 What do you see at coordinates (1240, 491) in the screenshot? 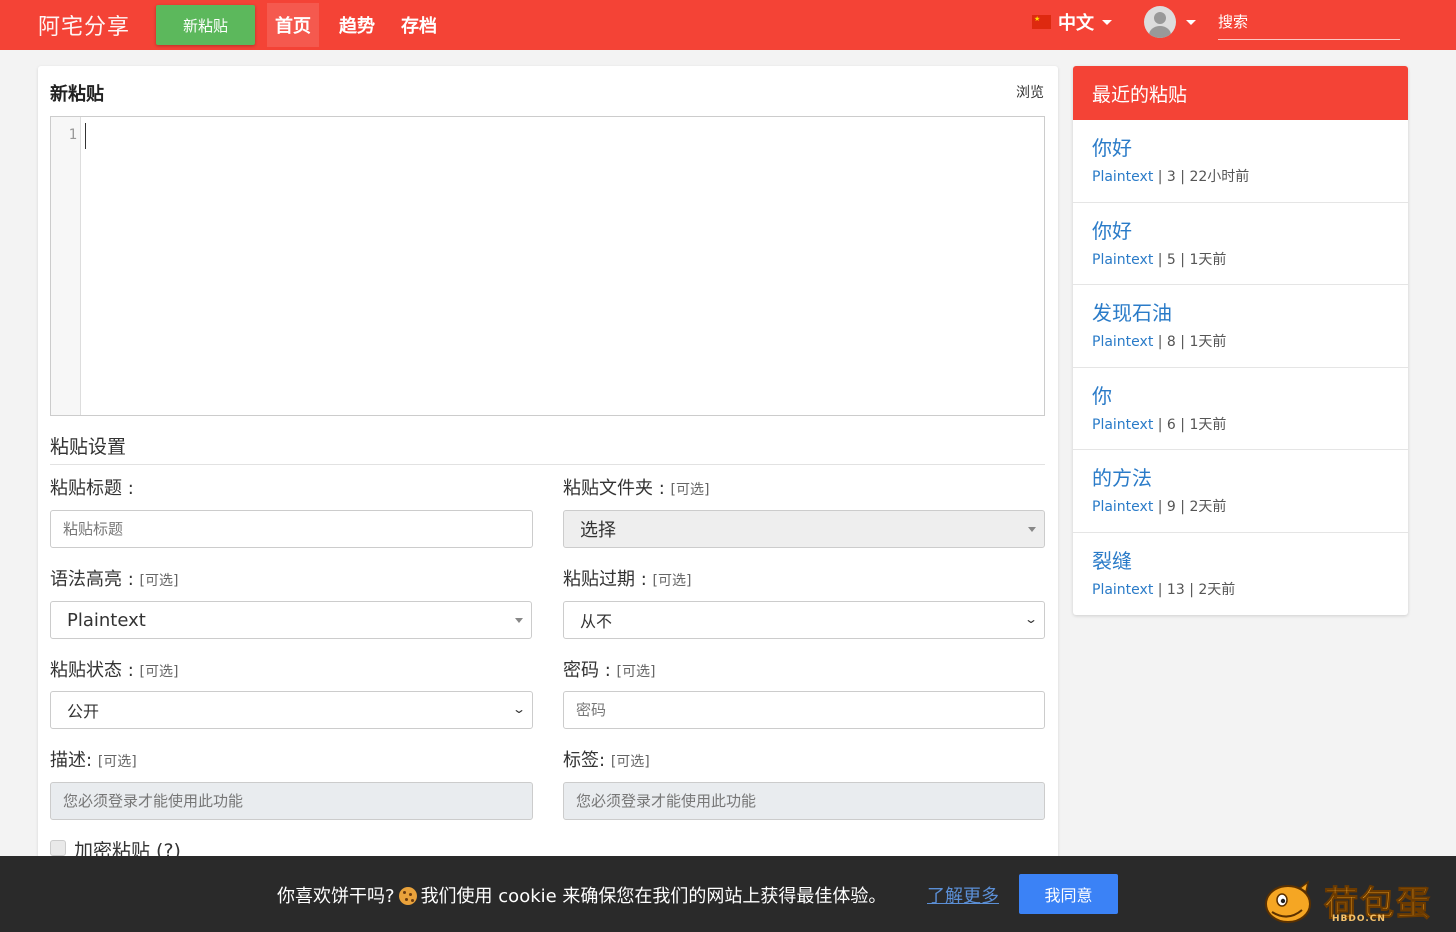
I see `list-item: 的方法 Plaintext | 9 | 2天前` at bounding box center [1240, 491].